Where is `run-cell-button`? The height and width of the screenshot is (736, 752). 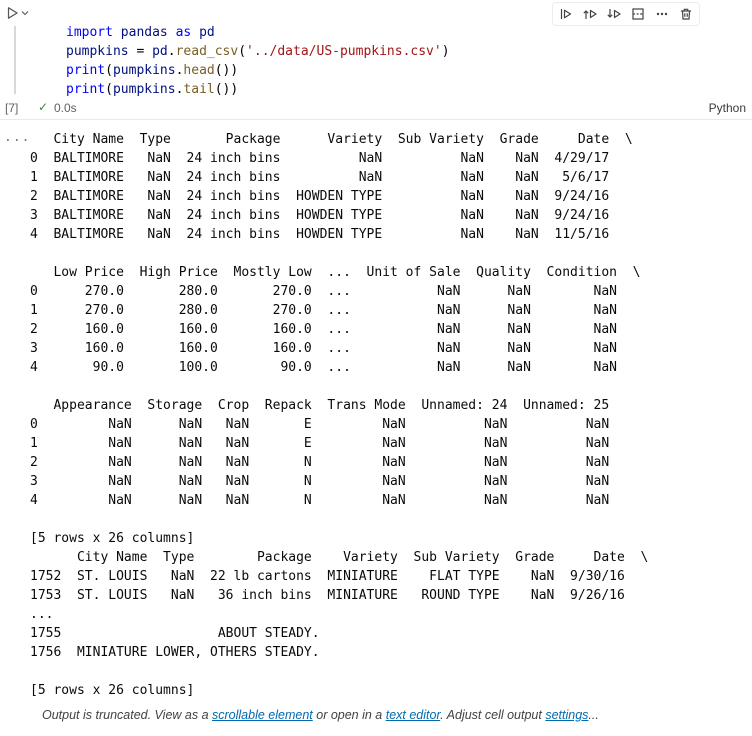
run-cell-button is located at coordinates (19, 13).